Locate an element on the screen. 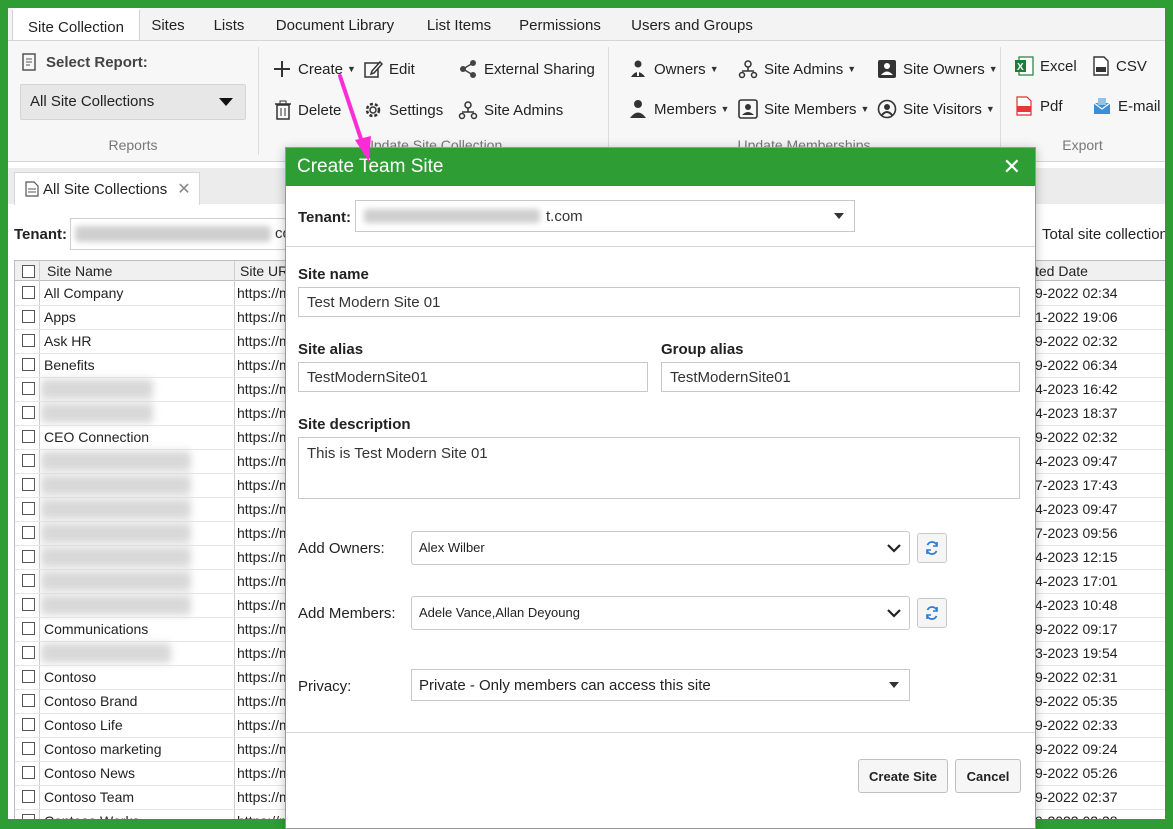 This screenshot has width=1173, height=829. site-name-input is located at coordinates (659, 302).